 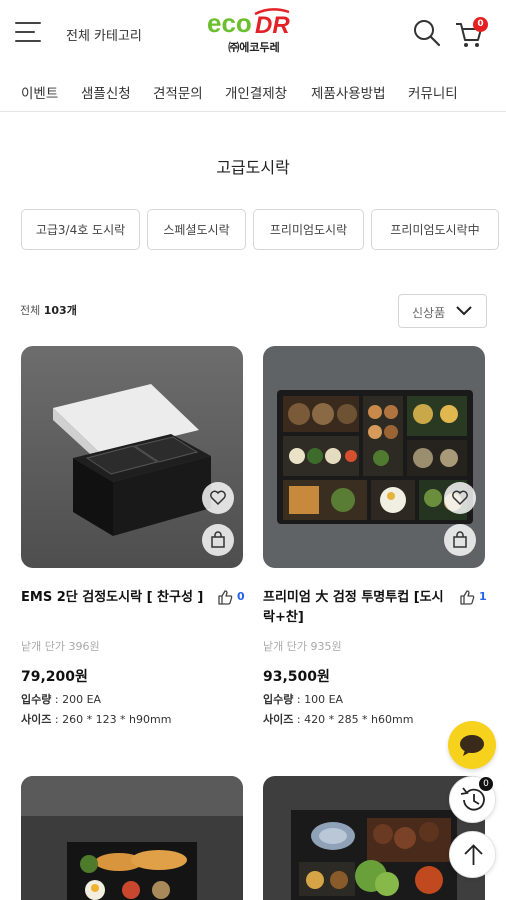 What do you see at coordinates (256, 92) in the screenshot?
I see `nav-item-payment: 개인결제창` at bounding box center [256, 92].